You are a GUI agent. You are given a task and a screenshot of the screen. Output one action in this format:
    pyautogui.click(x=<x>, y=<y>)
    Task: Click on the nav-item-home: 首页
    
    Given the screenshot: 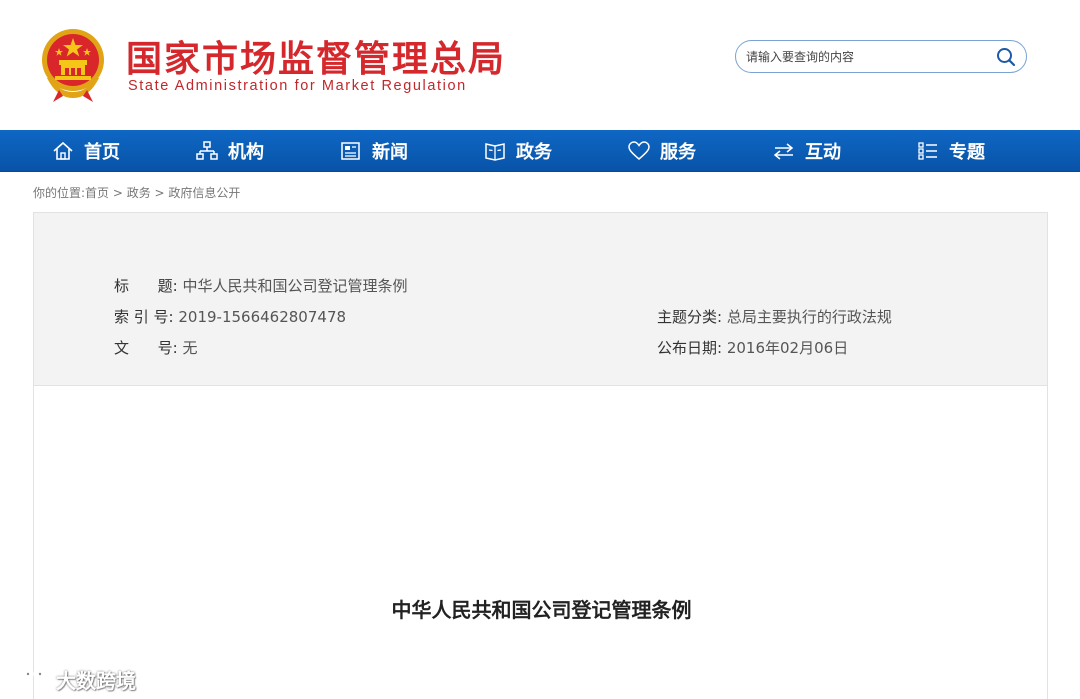 What is the action you would take?
    pyautogui.click(x=86, y=151)
    